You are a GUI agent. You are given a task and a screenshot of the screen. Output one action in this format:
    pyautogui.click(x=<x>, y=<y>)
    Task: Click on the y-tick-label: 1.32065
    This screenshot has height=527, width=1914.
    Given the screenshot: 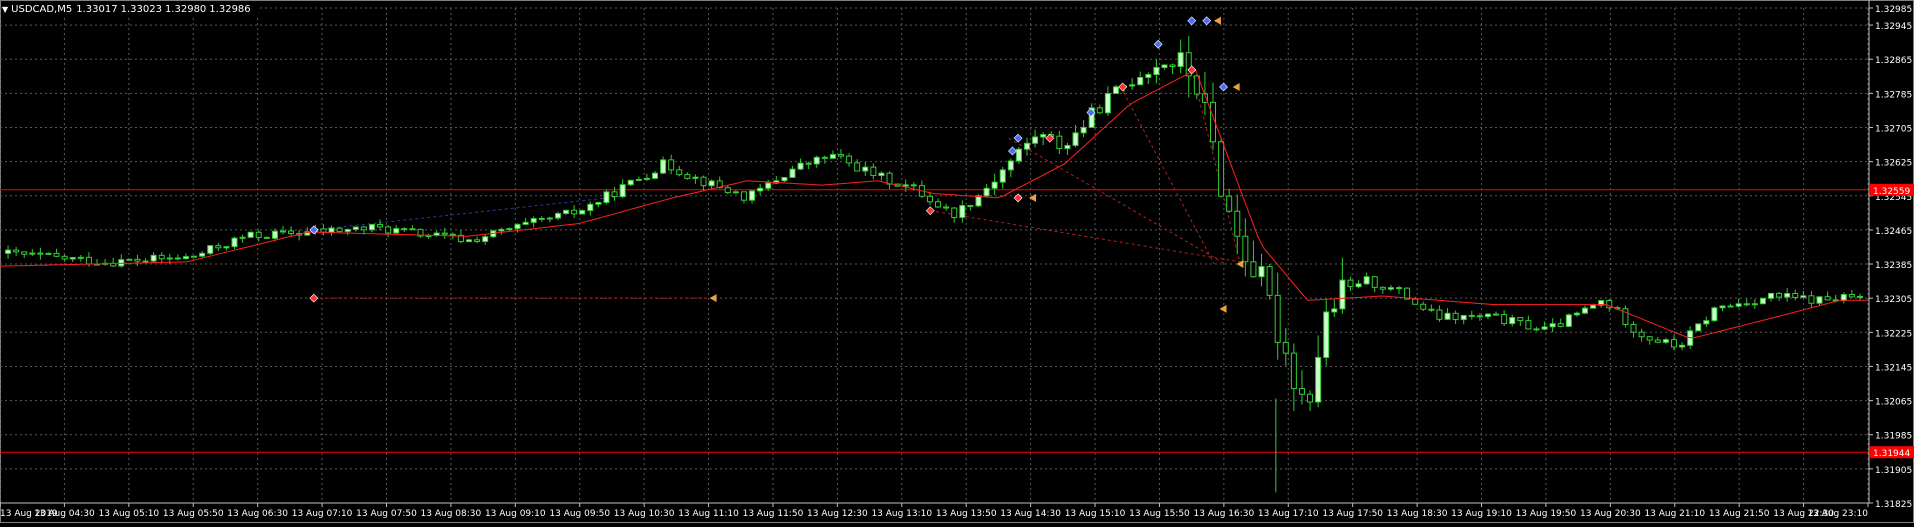 What is the action you would take?
    pyautogui.click(x=1893, y=403)
    